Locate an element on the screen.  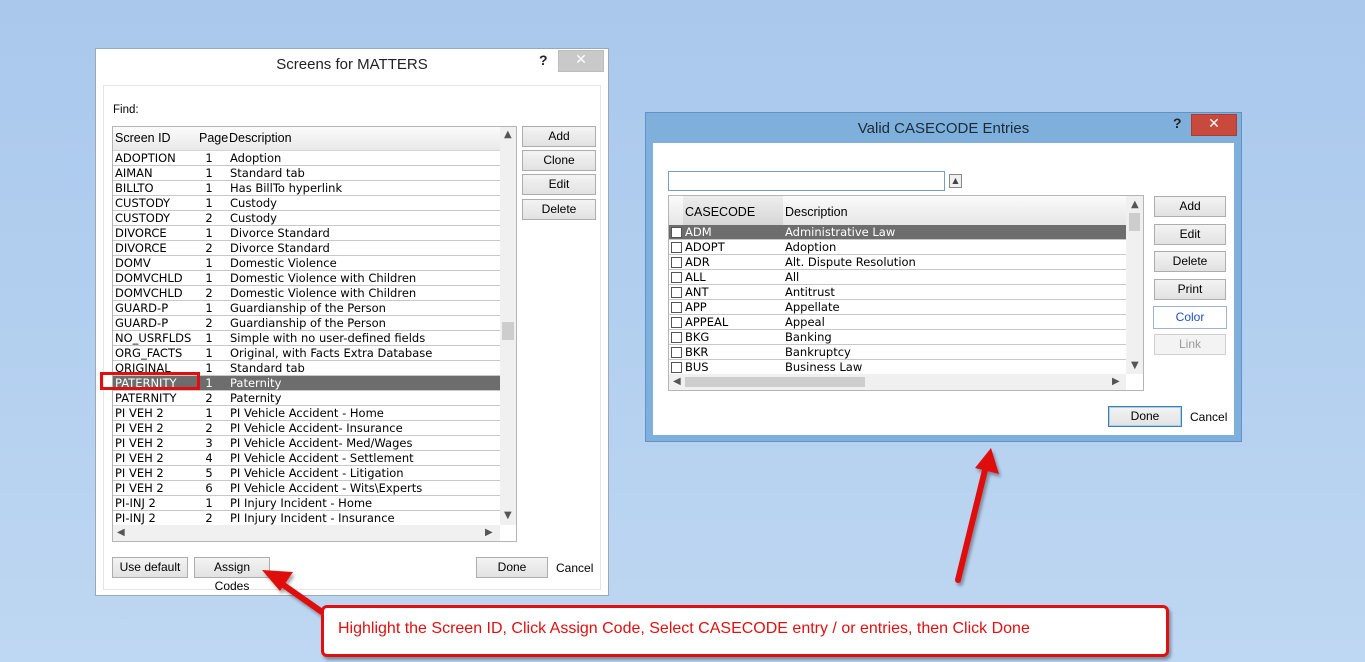
arrow-to-casecode-dialog is located at coordinates (977, 515).